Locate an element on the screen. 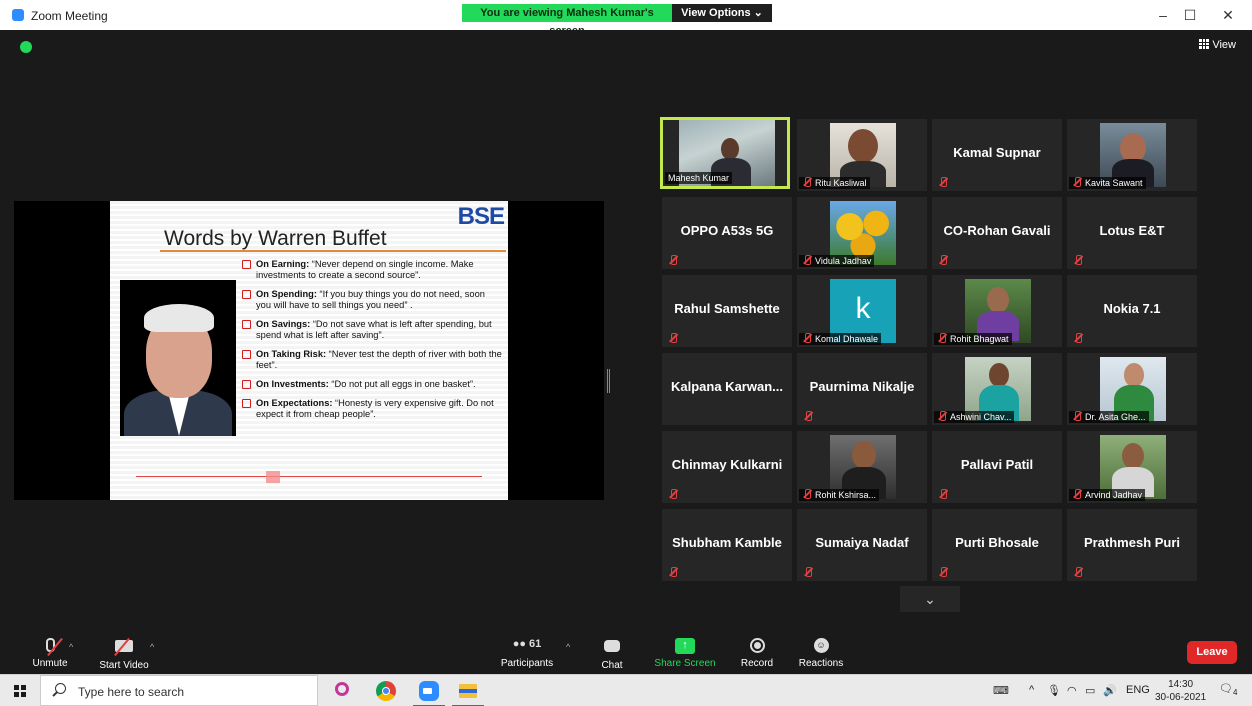 Image resolution: width=1252 pixels, height=706 pixels. view-options-button: View Options ⌄ is located at coordinates (722, 13).